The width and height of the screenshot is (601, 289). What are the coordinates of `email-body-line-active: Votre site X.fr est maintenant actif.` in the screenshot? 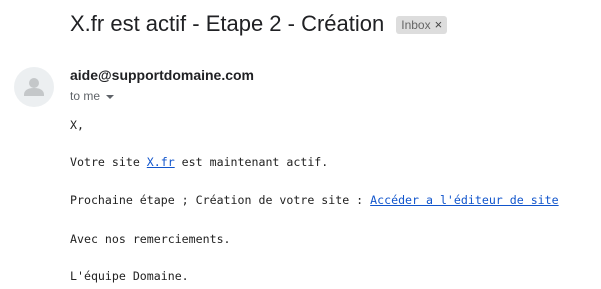 It's located at (199, 162).